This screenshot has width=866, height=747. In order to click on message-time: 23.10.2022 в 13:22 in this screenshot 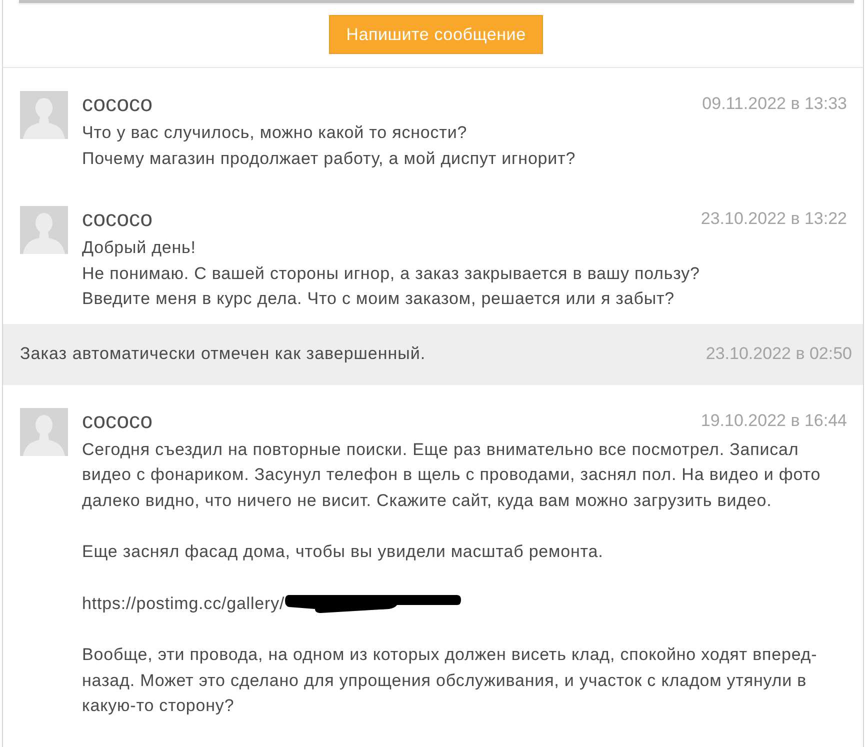, I will do `click(773, 219)`.